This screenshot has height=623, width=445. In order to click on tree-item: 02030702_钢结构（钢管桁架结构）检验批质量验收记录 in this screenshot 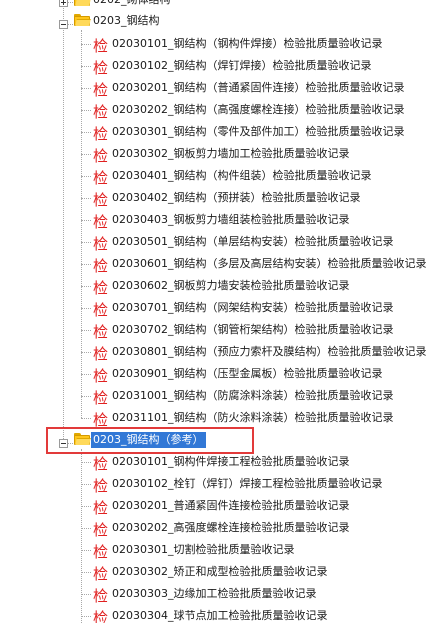, I will do `click(253, 330)`.